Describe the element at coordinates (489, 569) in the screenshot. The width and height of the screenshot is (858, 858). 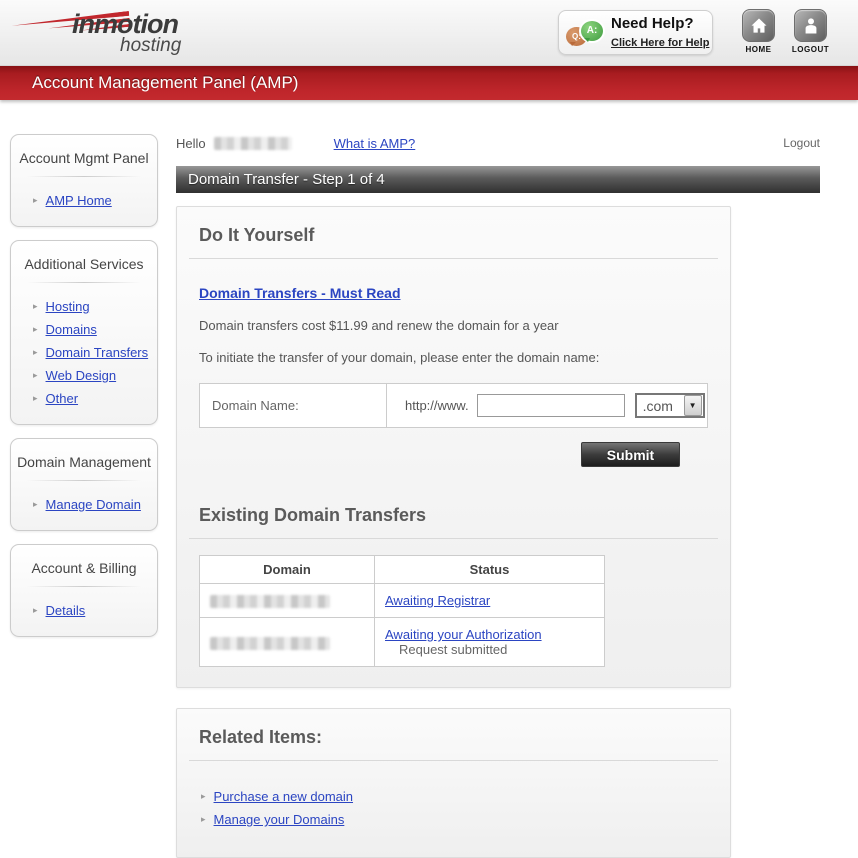
I see `column-header-status: Status` at that location.